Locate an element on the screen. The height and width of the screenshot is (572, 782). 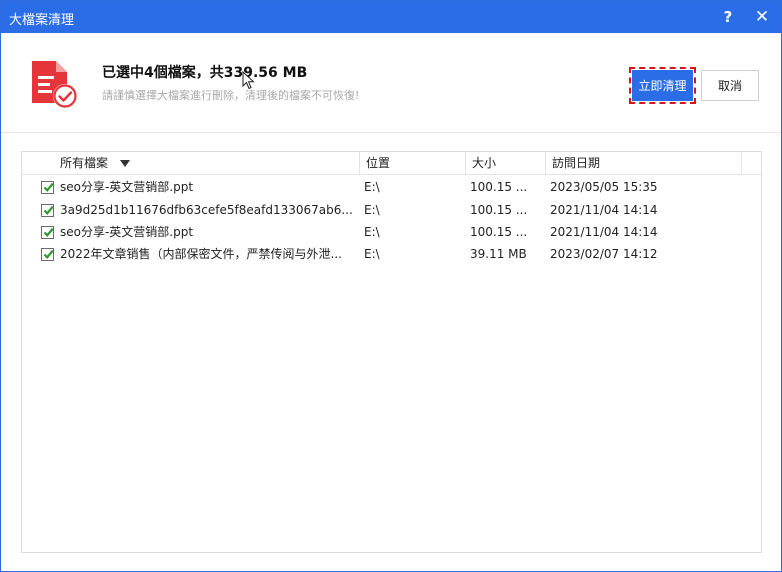
window-title: 大檔案清理 is located at coordinates (42, 20).